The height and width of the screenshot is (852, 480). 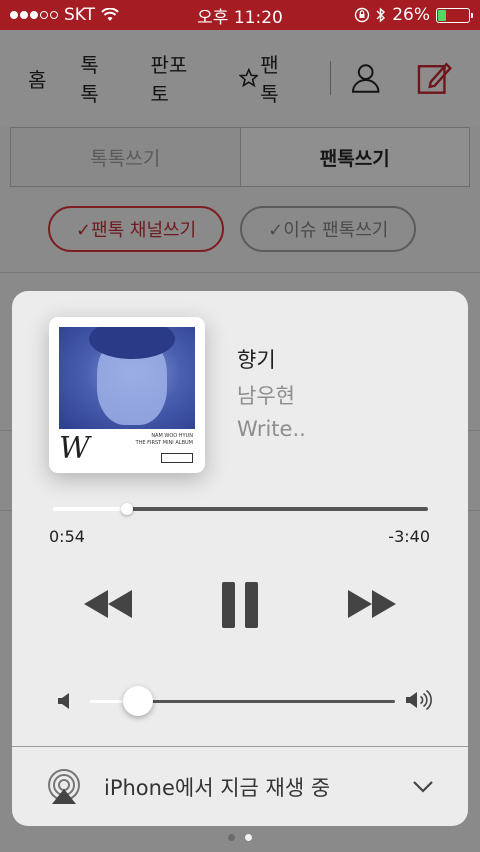 What do you see at coordinates (248, 837) in the screenshot?
I see `page-dot-active` at bounding box center [248, 837].